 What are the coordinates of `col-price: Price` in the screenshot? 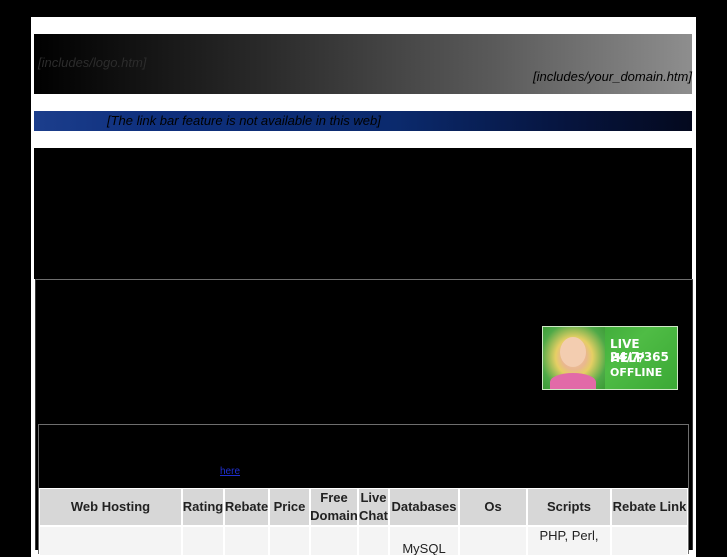 It's located at (289, 507).